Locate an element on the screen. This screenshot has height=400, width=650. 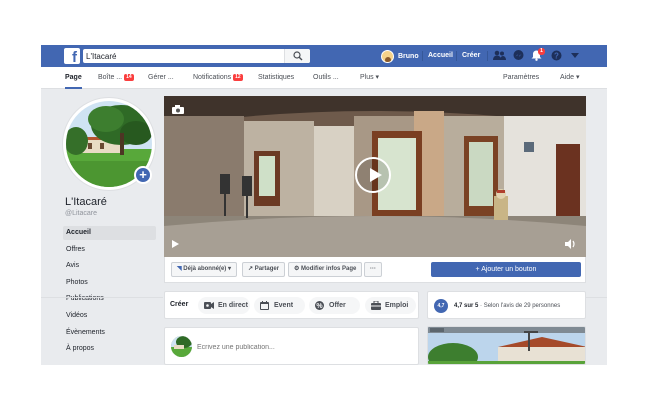
subscribed-button: ◥ Déjà abonné(e) ▾ is located at coordinates (204, 269).